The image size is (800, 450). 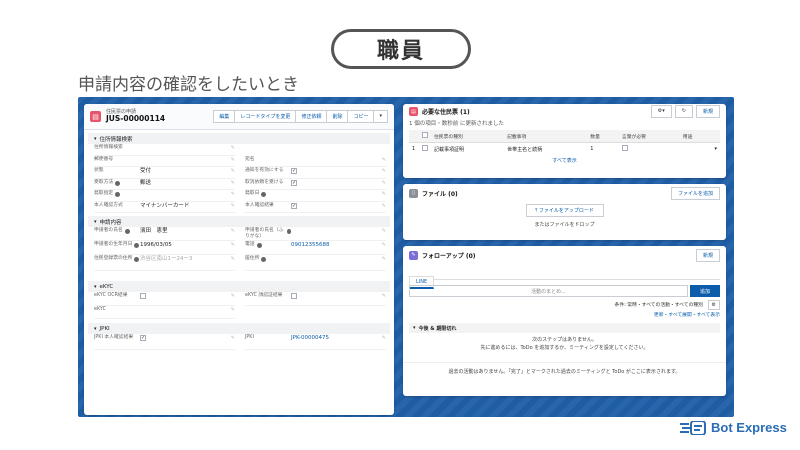 What do you see at coordinates (239, 328) in the screenshot?
I see `section-jpki: ▾ JPKI` at bounding box center [239, 328].